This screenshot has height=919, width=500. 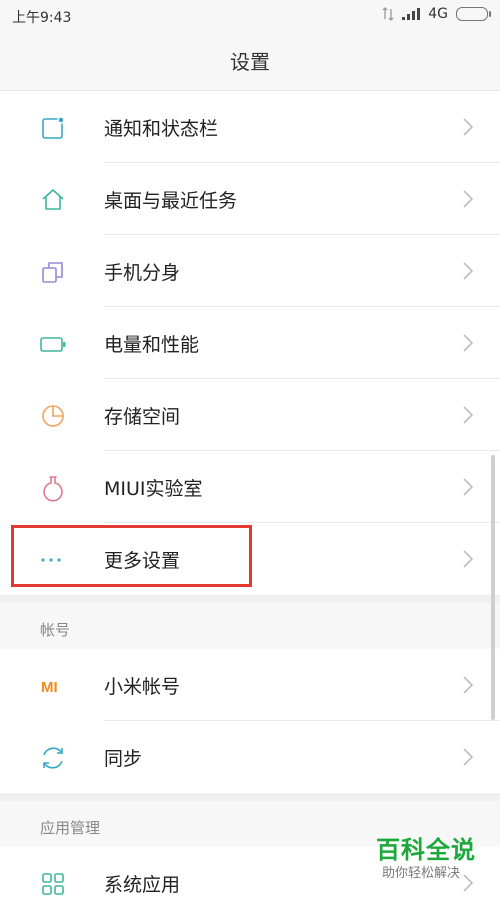 I want to click on dual-app-icon, so click(x=52, y=272).